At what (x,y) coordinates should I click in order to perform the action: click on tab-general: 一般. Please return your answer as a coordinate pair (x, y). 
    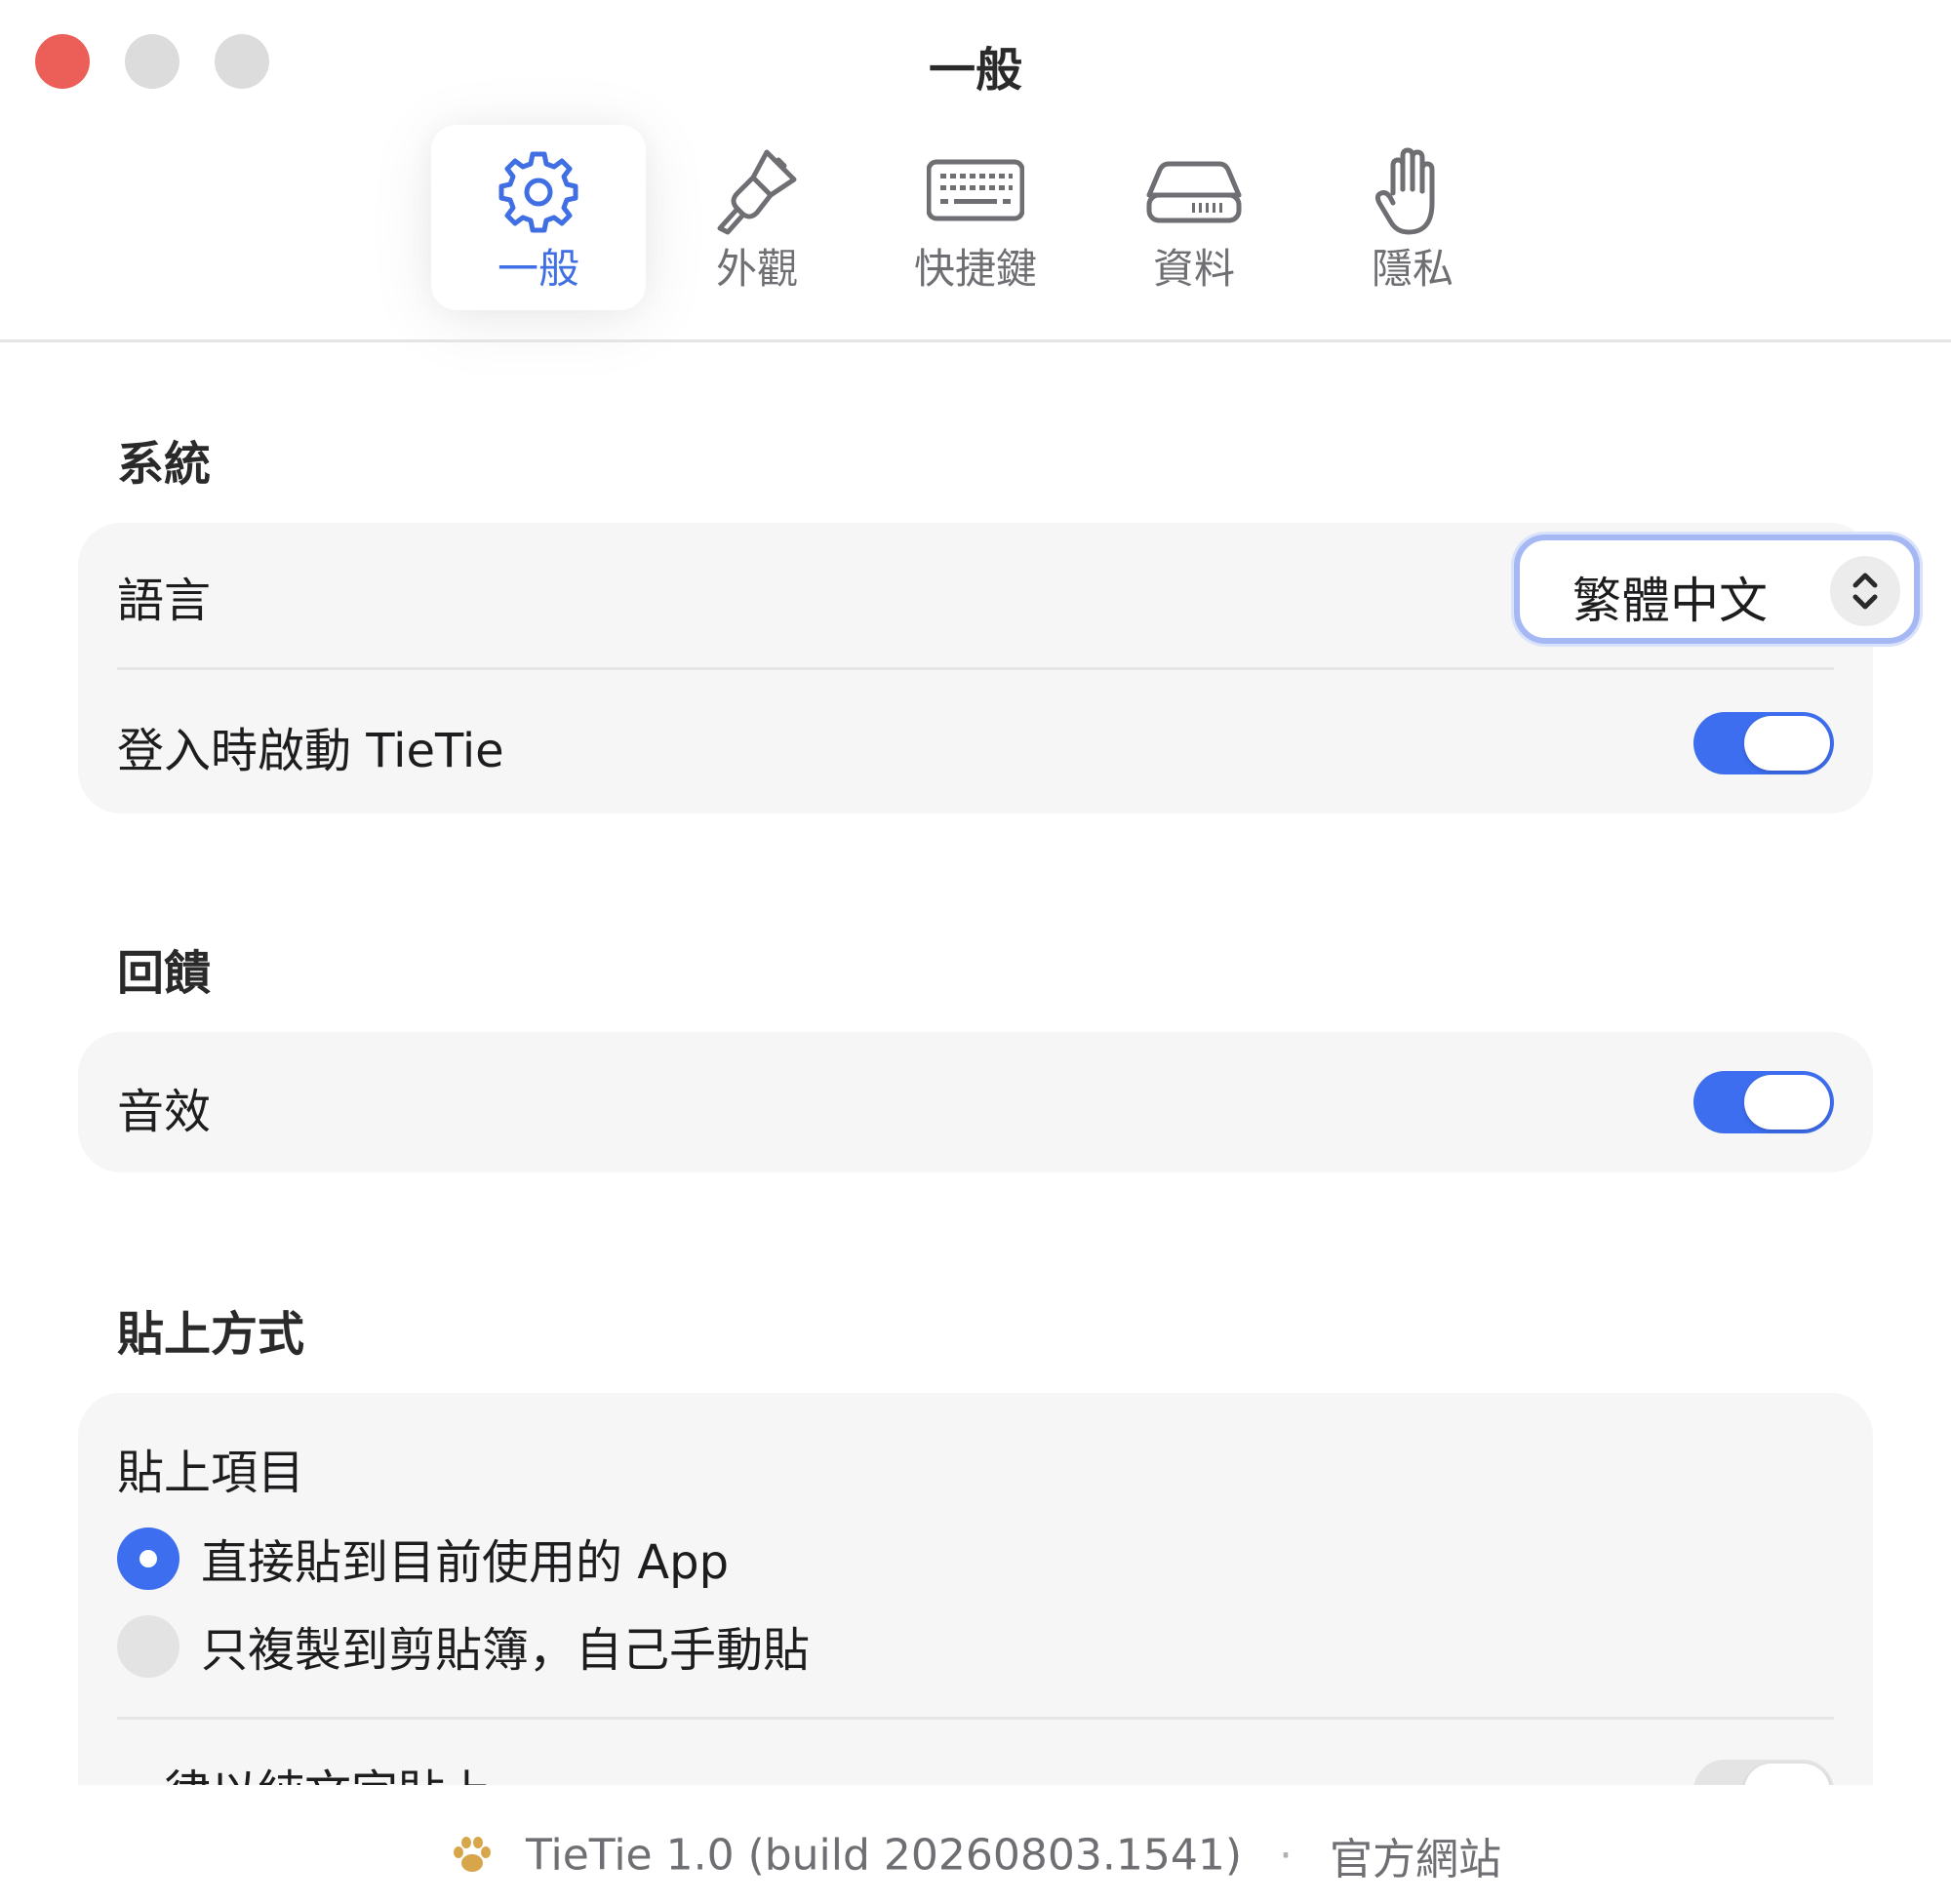
    Looking at the image, I should click on (538, 217).